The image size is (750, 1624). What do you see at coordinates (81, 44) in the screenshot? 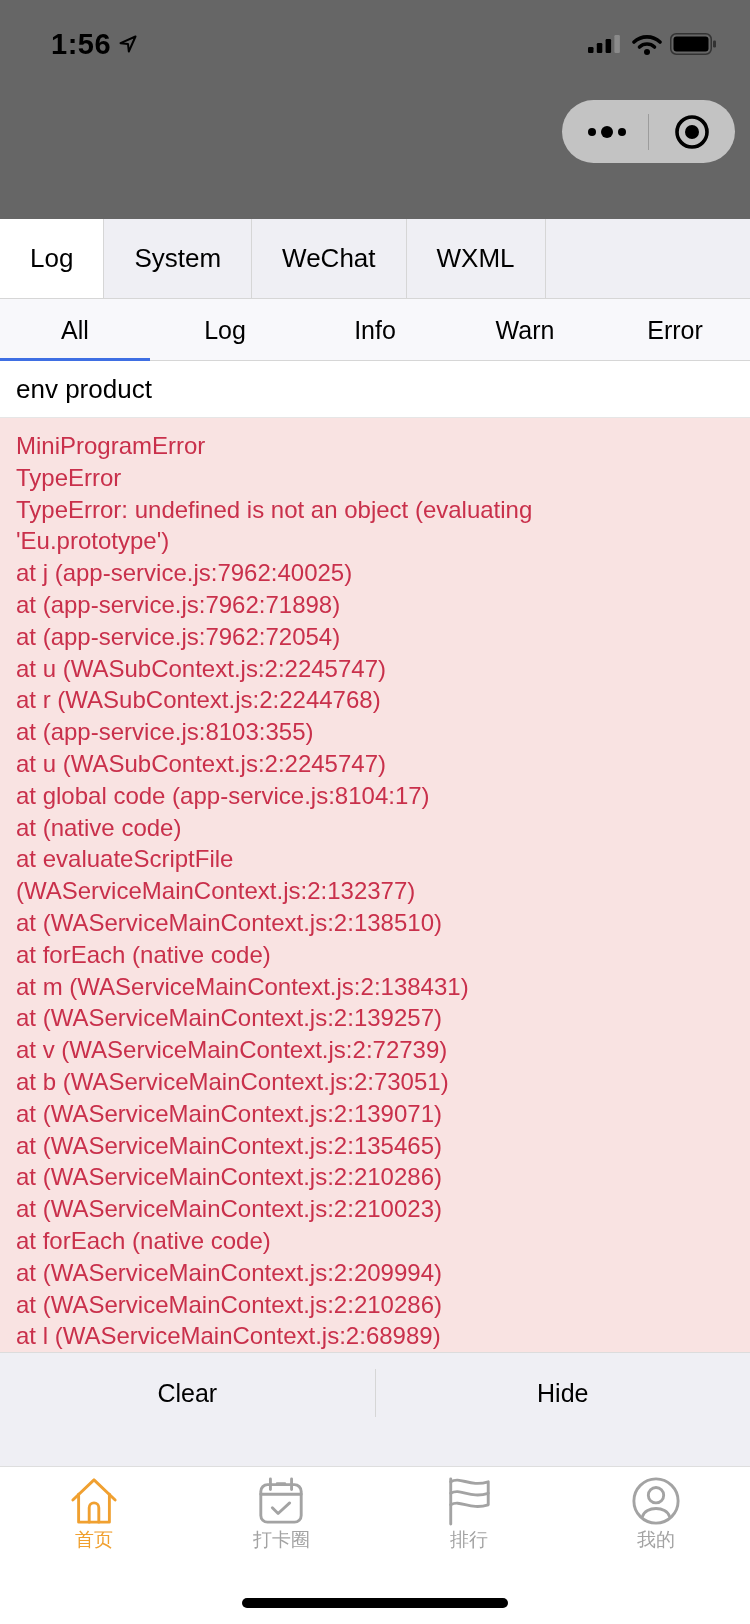
I see `status-time: 1:56` at bounding box center [81, 44].